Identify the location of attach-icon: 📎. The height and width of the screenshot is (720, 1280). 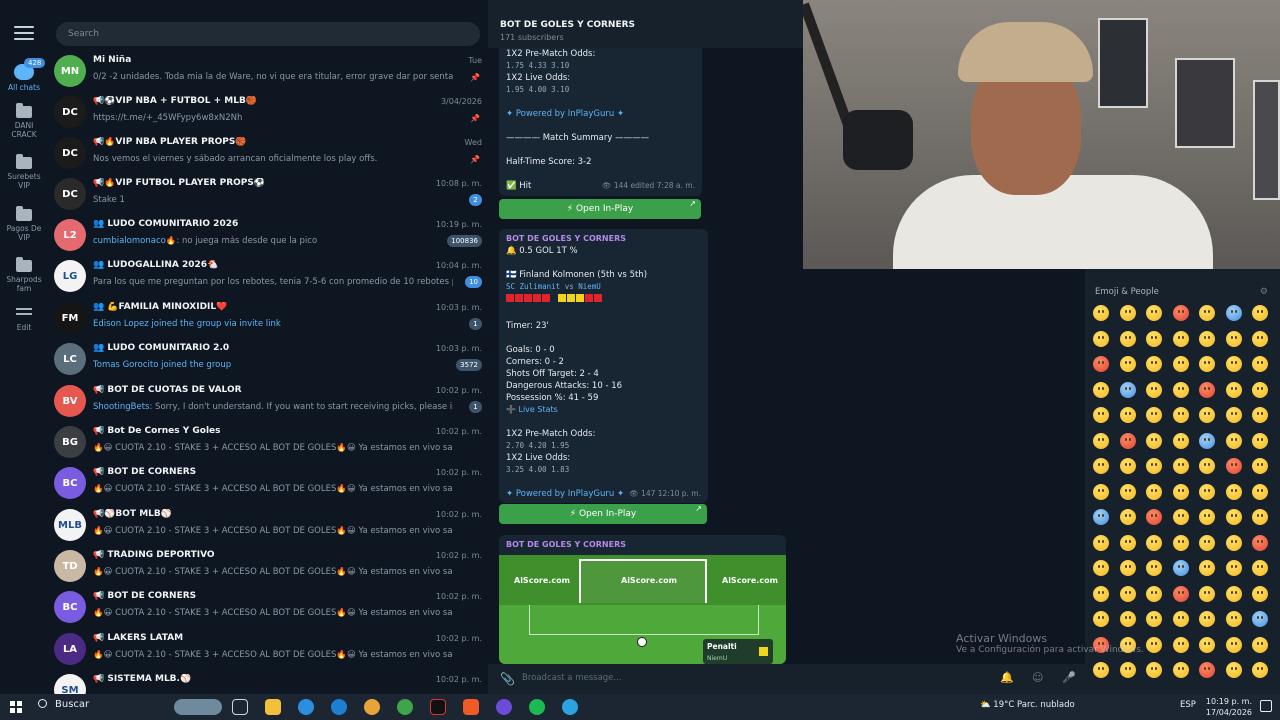
(507, 679).